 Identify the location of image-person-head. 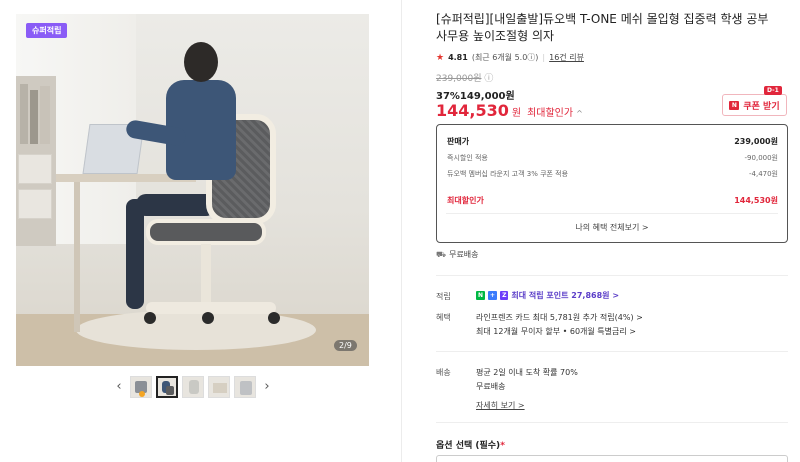
(201, 62).